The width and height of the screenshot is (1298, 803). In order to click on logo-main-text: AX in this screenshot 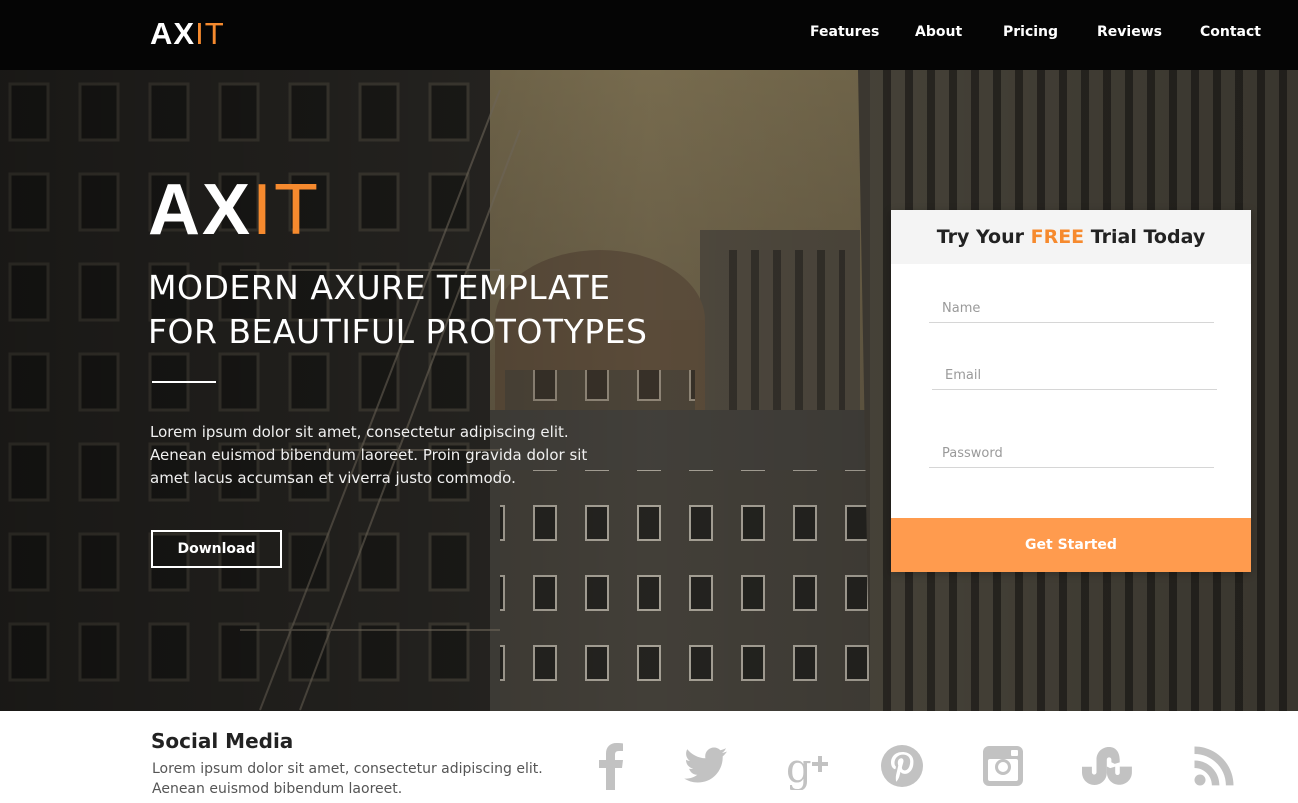, I will do `click(173, 33)`.